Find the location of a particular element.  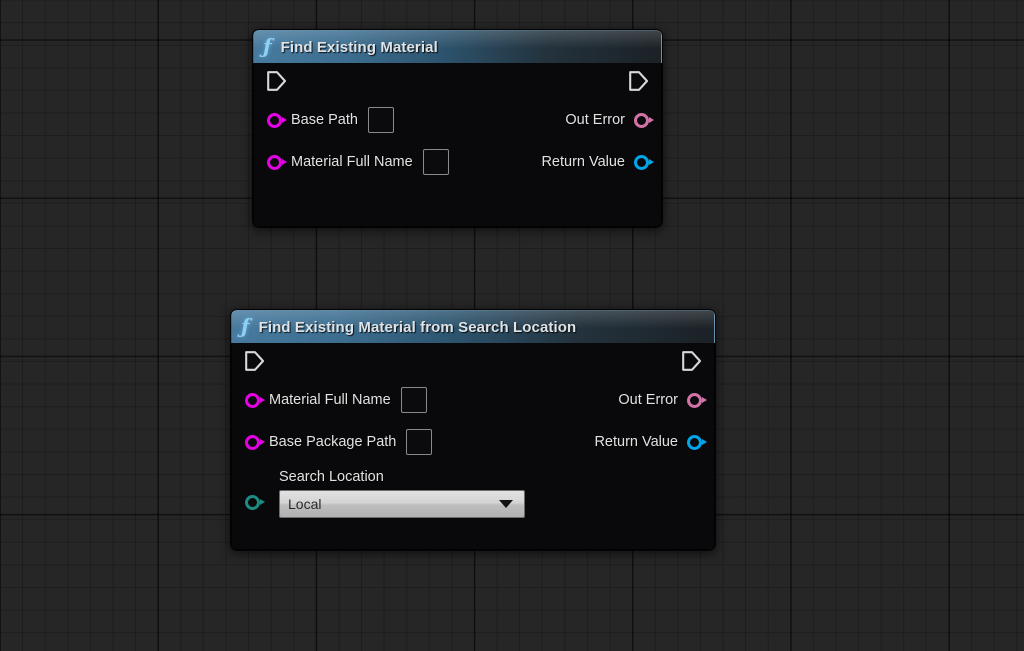

base-package-path-input is located at coordinates (419, 442).